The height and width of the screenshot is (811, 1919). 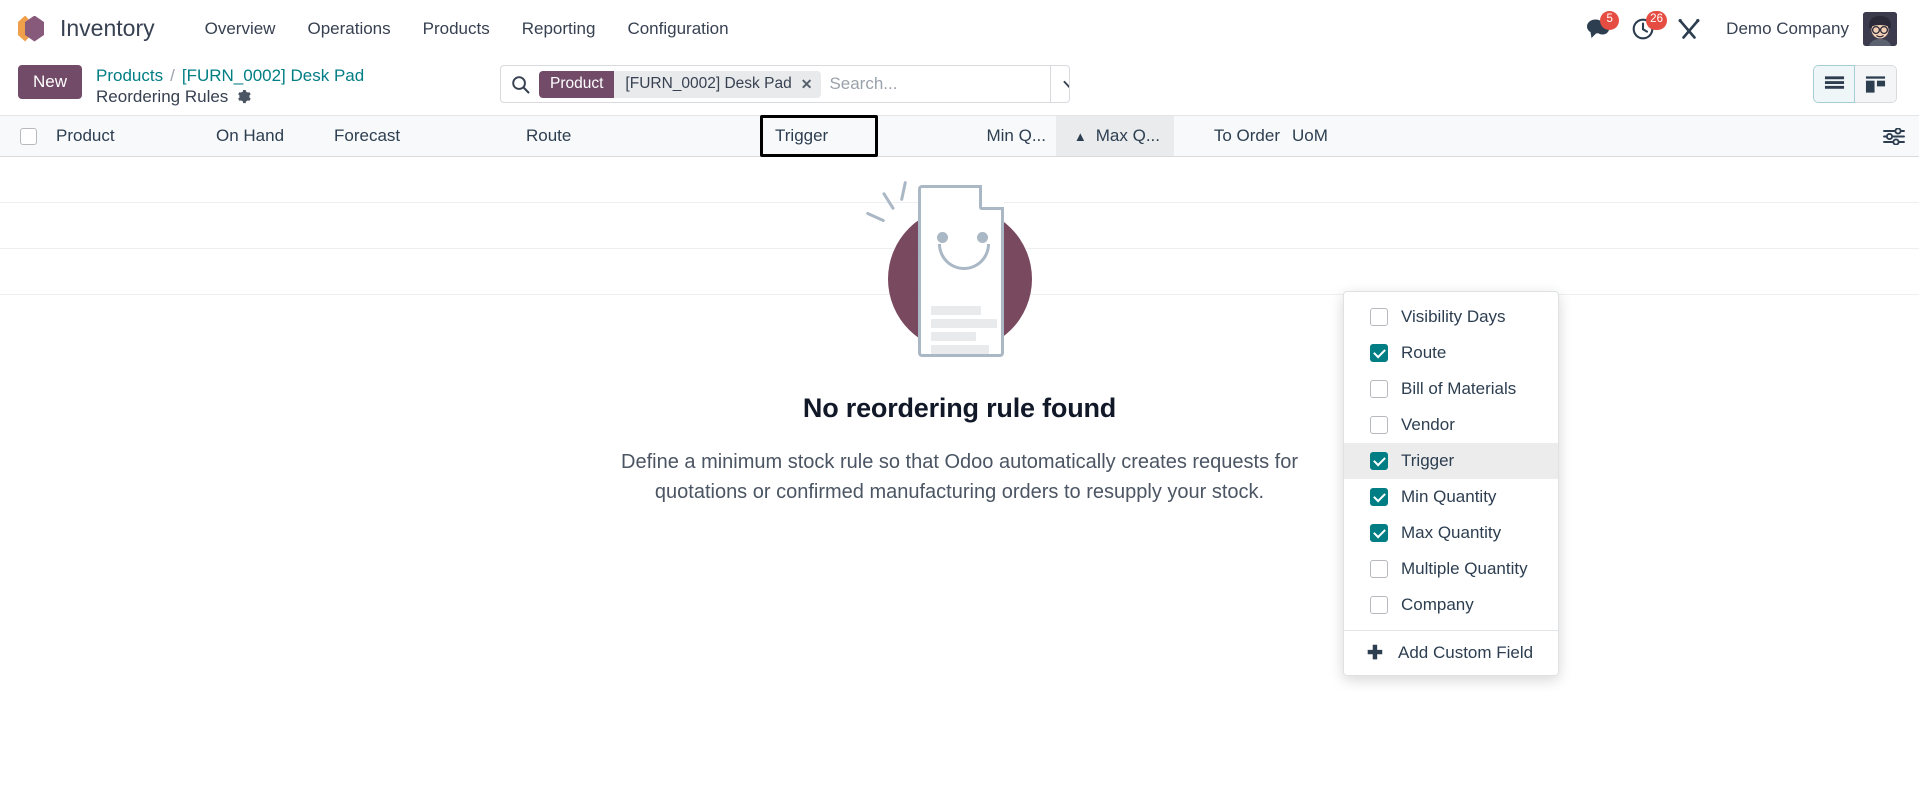 What do you see at coordinates (1656, 20) in the screenshot?
I see `activities-badge: 26` at bounding box center [1656, 20].